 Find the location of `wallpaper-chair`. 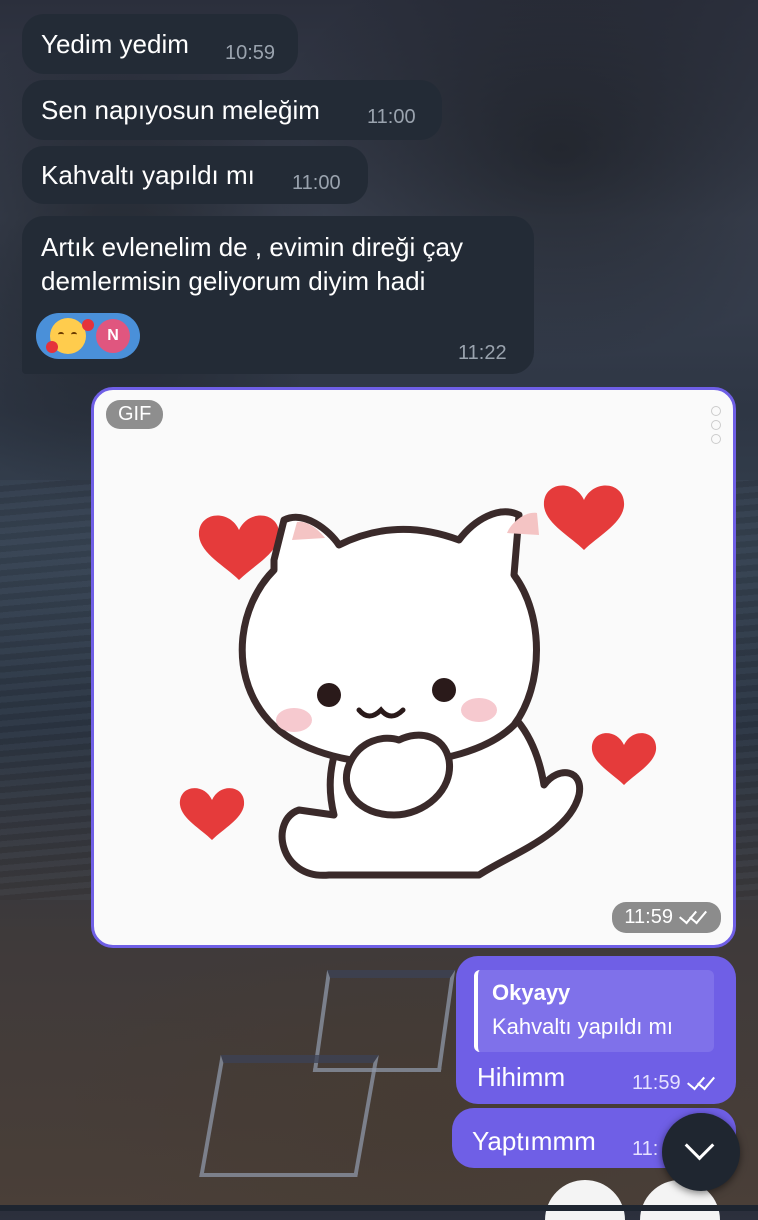

wallpaper-chair is located at coordinates (289, 1116).